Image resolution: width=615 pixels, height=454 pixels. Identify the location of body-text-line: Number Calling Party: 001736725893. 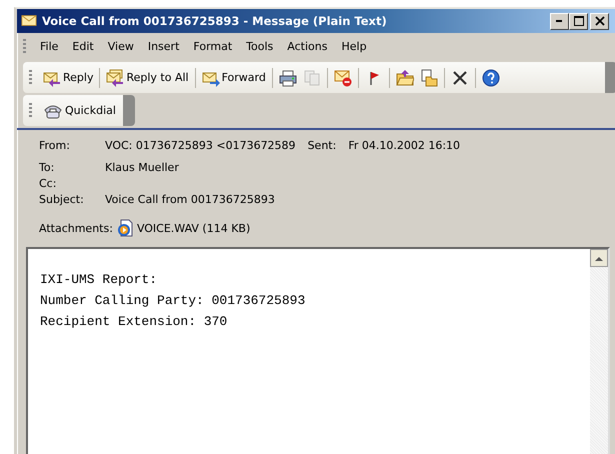
(173, 301).